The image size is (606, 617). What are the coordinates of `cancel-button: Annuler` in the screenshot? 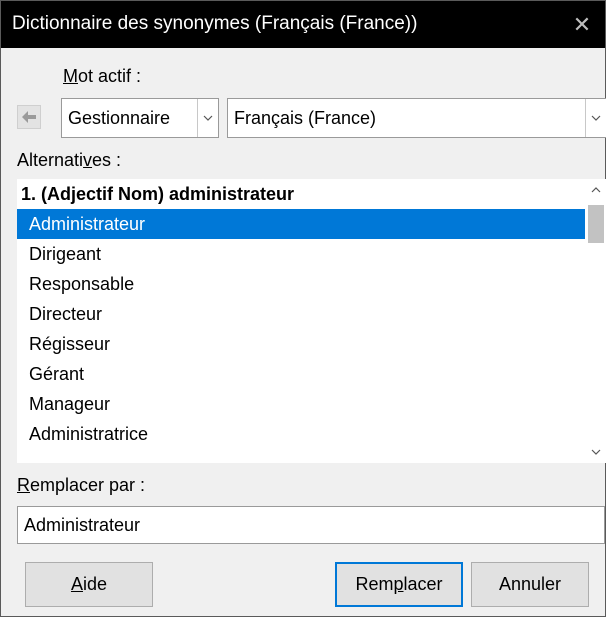 It's located at (530, 584).